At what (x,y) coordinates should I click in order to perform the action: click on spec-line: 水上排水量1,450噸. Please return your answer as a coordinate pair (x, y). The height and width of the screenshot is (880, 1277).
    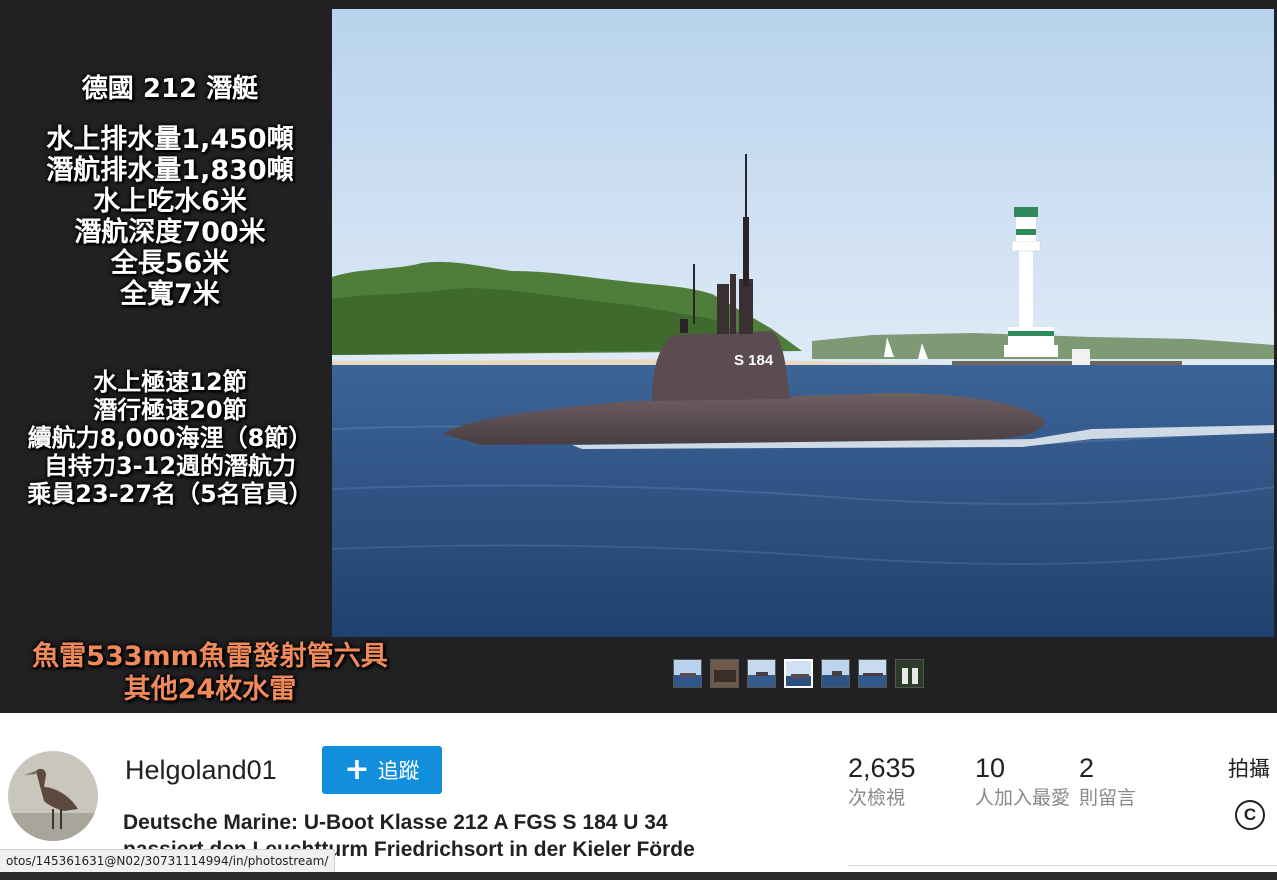
    Looking at the image, I should click on (170, 139).